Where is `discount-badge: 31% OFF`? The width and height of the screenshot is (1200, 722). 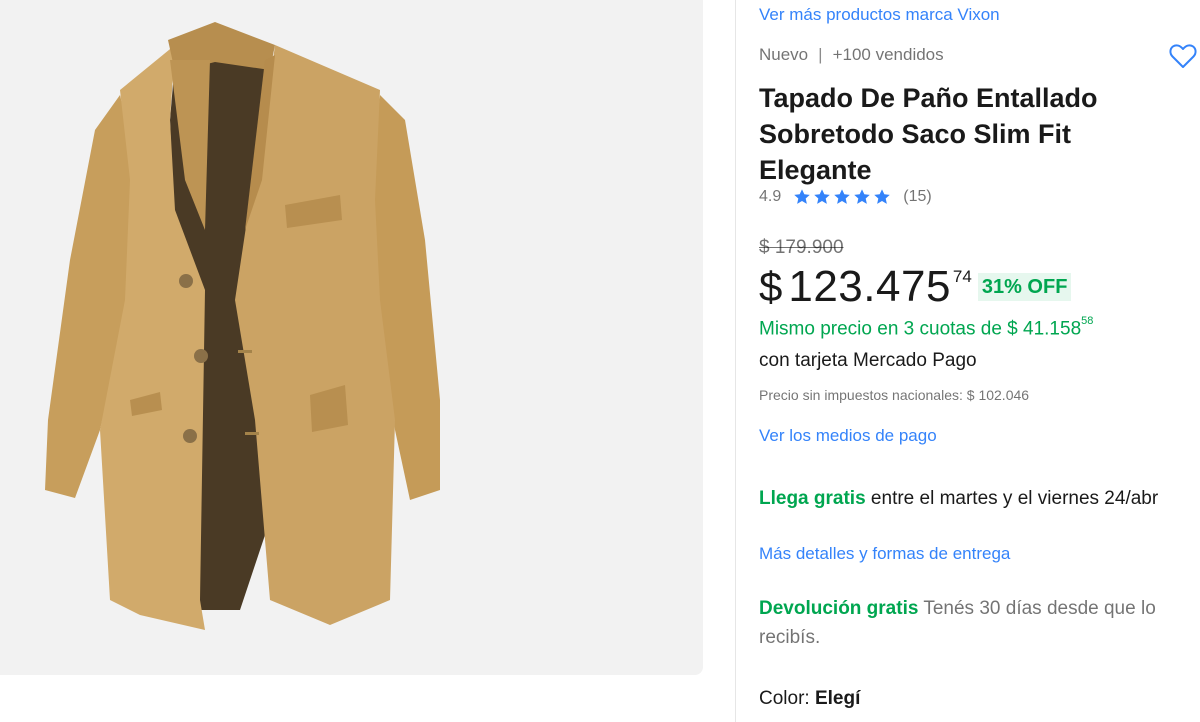 discount-badge: 31% OFF is located at coordinates (1024, 287).